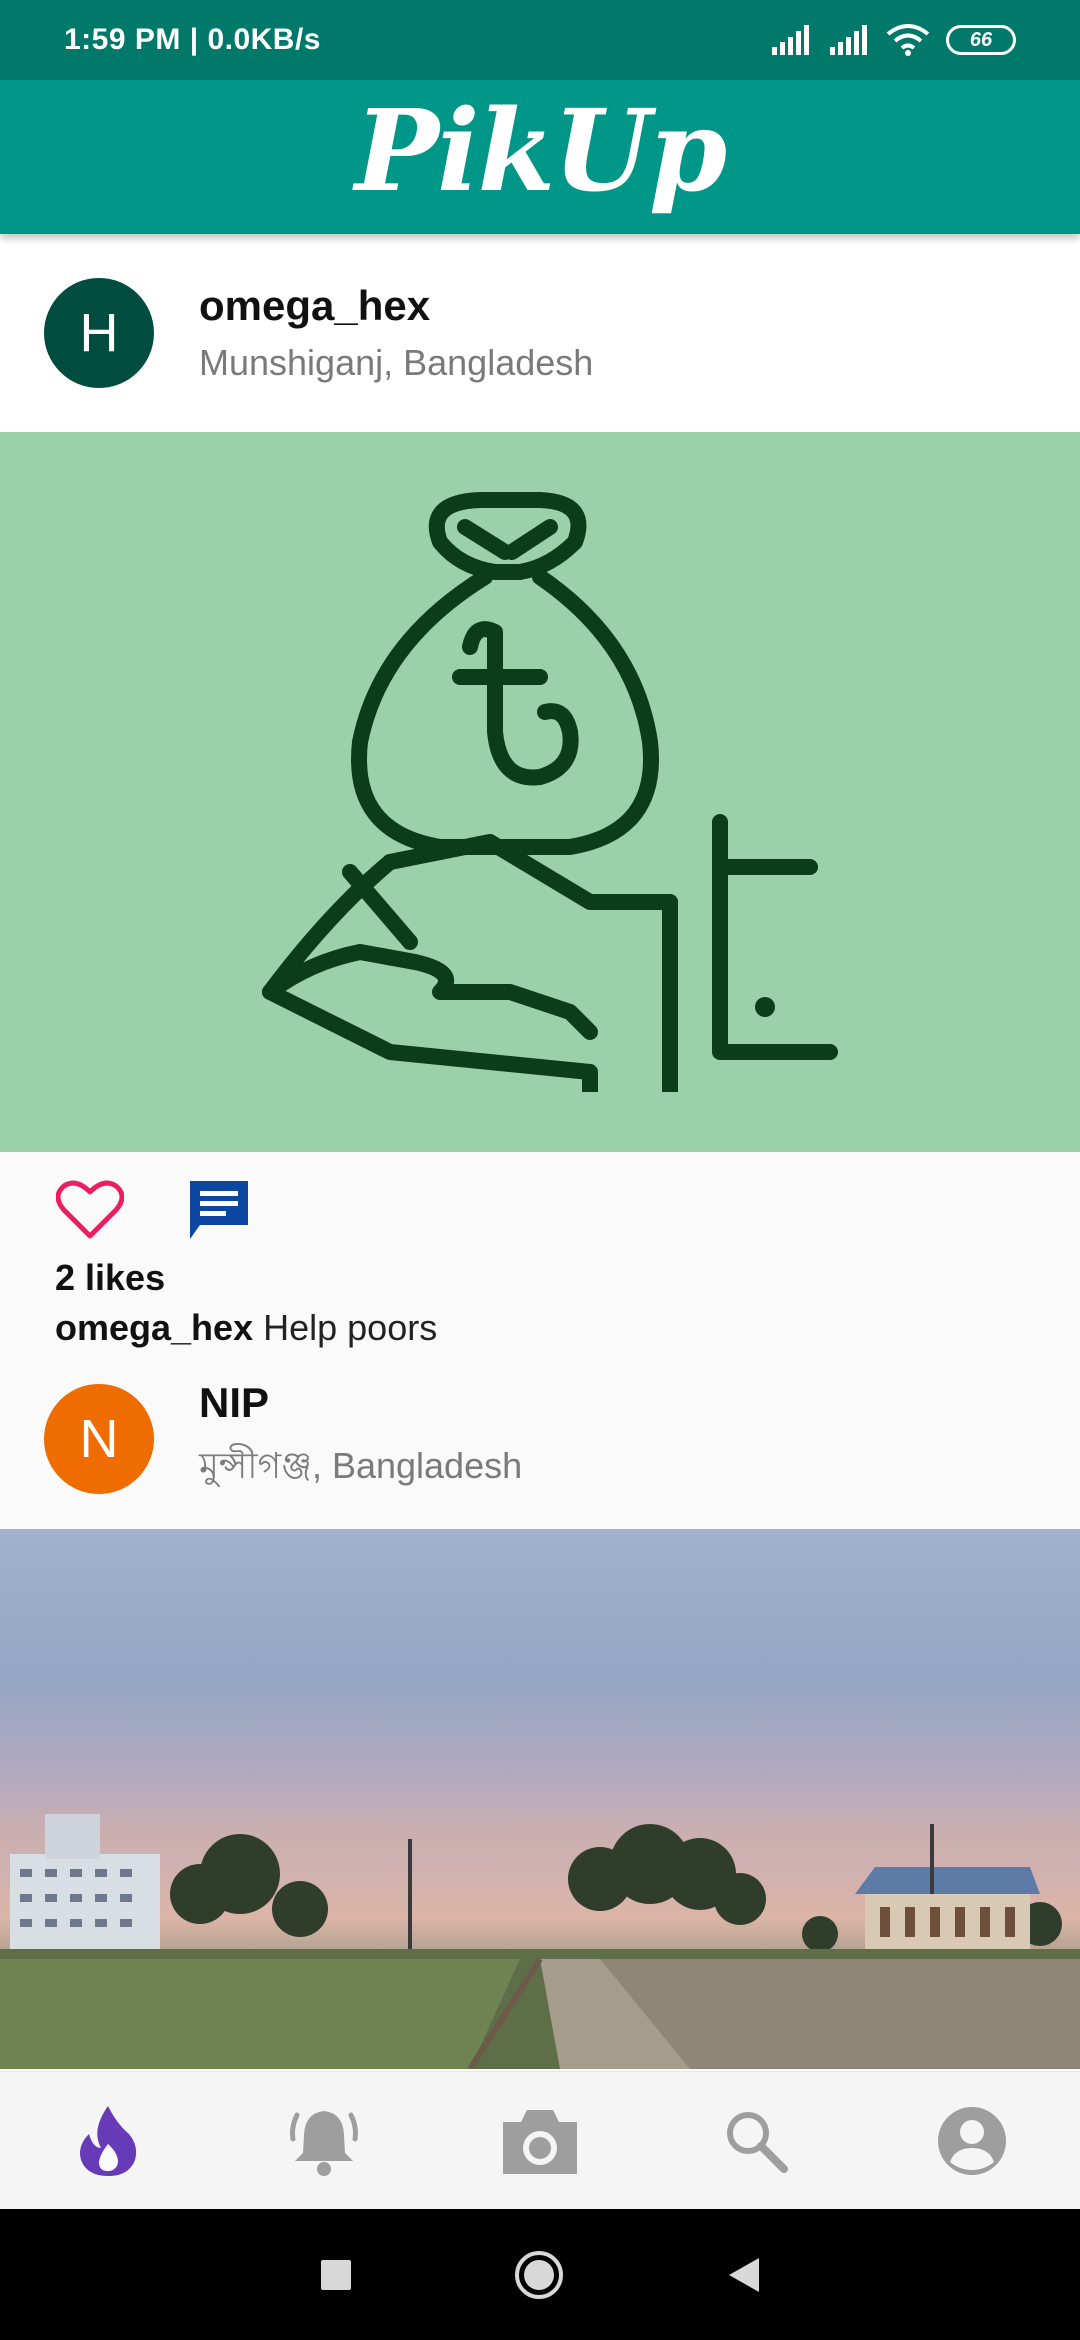  Describe the element at coordinates (540, 1328) in the screenshot. I see `post-caption: omega_hex Help poors` at that location.